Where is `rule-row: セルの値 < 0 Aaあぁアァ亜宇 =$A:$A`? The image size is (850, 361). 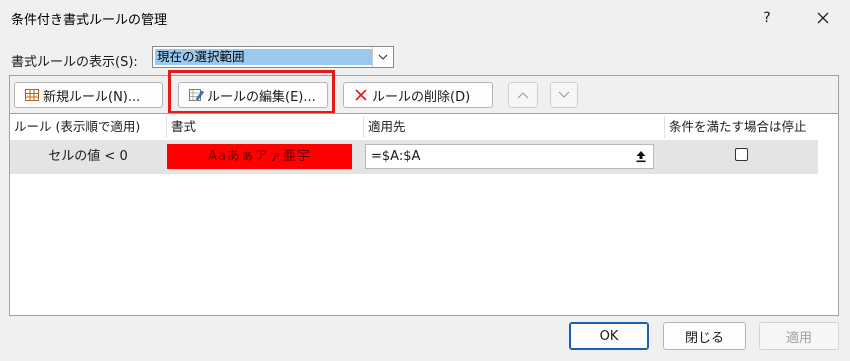
rule-row: セルの値 < 0 Aaあぁアァ亜宇 =$A:$A is located at coordinates (414, 157).